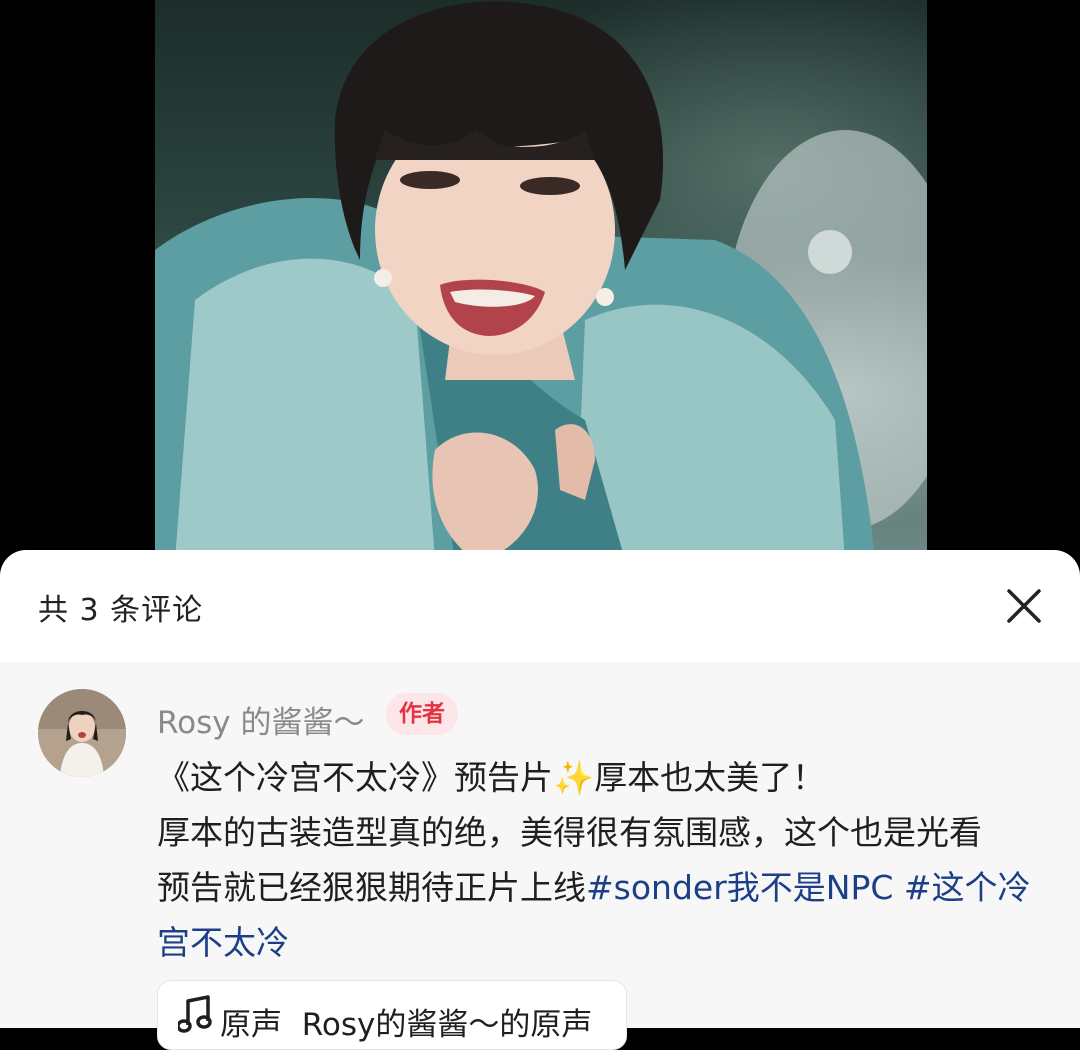 This screenshot has height=1050, width=1080. What do you see at coordinates (569, 832) in the screenshot?
I see `comment-text-part: 厚本的古装造型真的绝，美得很有氛围感，这个也是光看` at bounding box center [569, 832].